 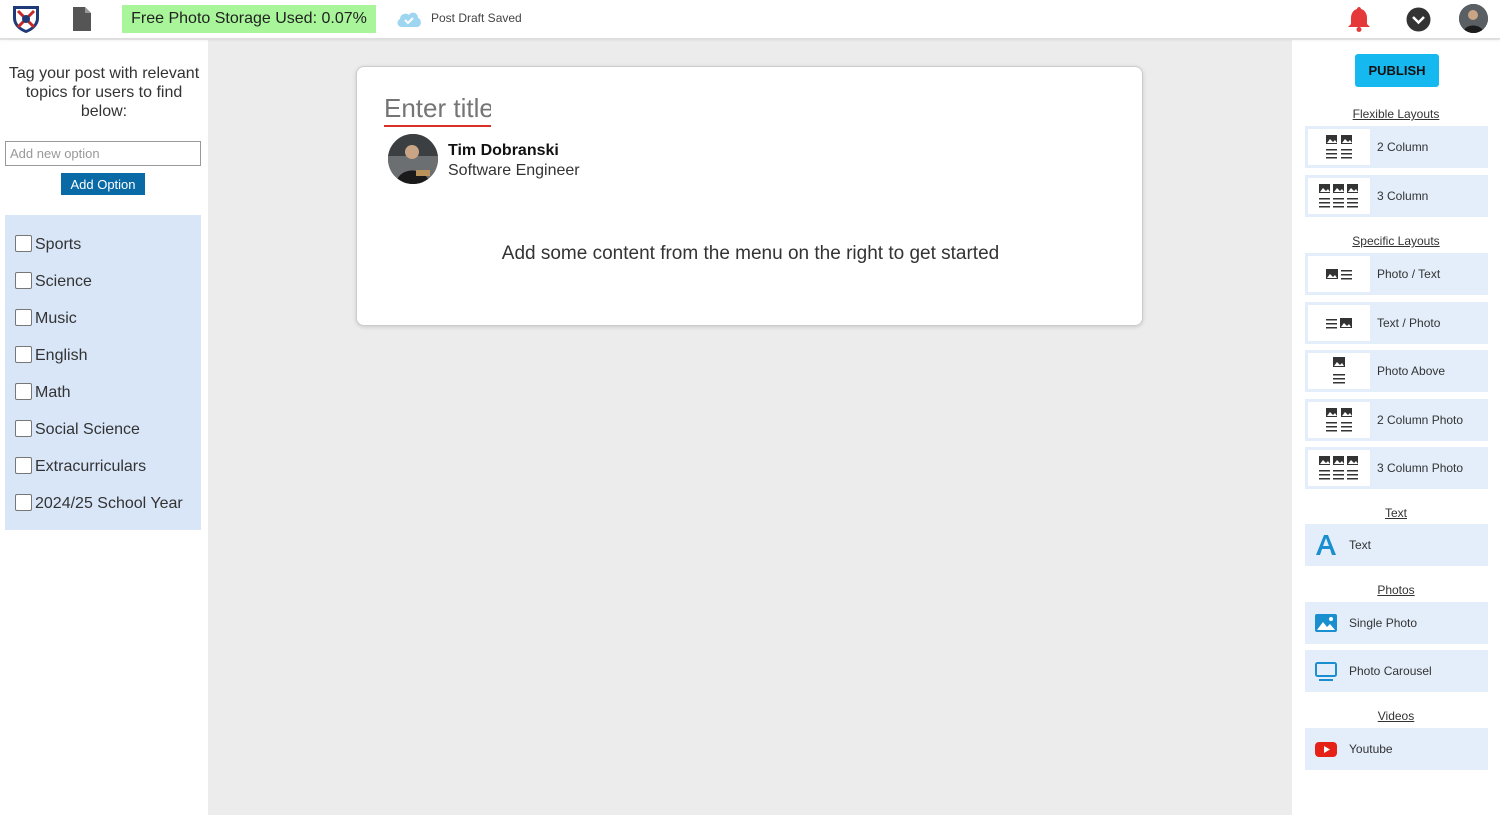 I want to click on topic-social-science: Social Science, so click(x=77, y=430).